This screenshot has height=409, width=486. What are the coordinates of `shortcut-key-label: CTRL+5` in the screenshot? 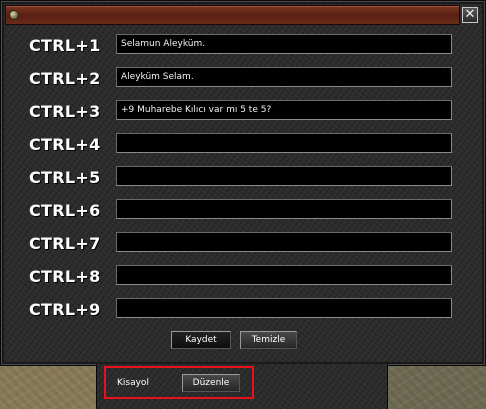 It's located at (65, 177).